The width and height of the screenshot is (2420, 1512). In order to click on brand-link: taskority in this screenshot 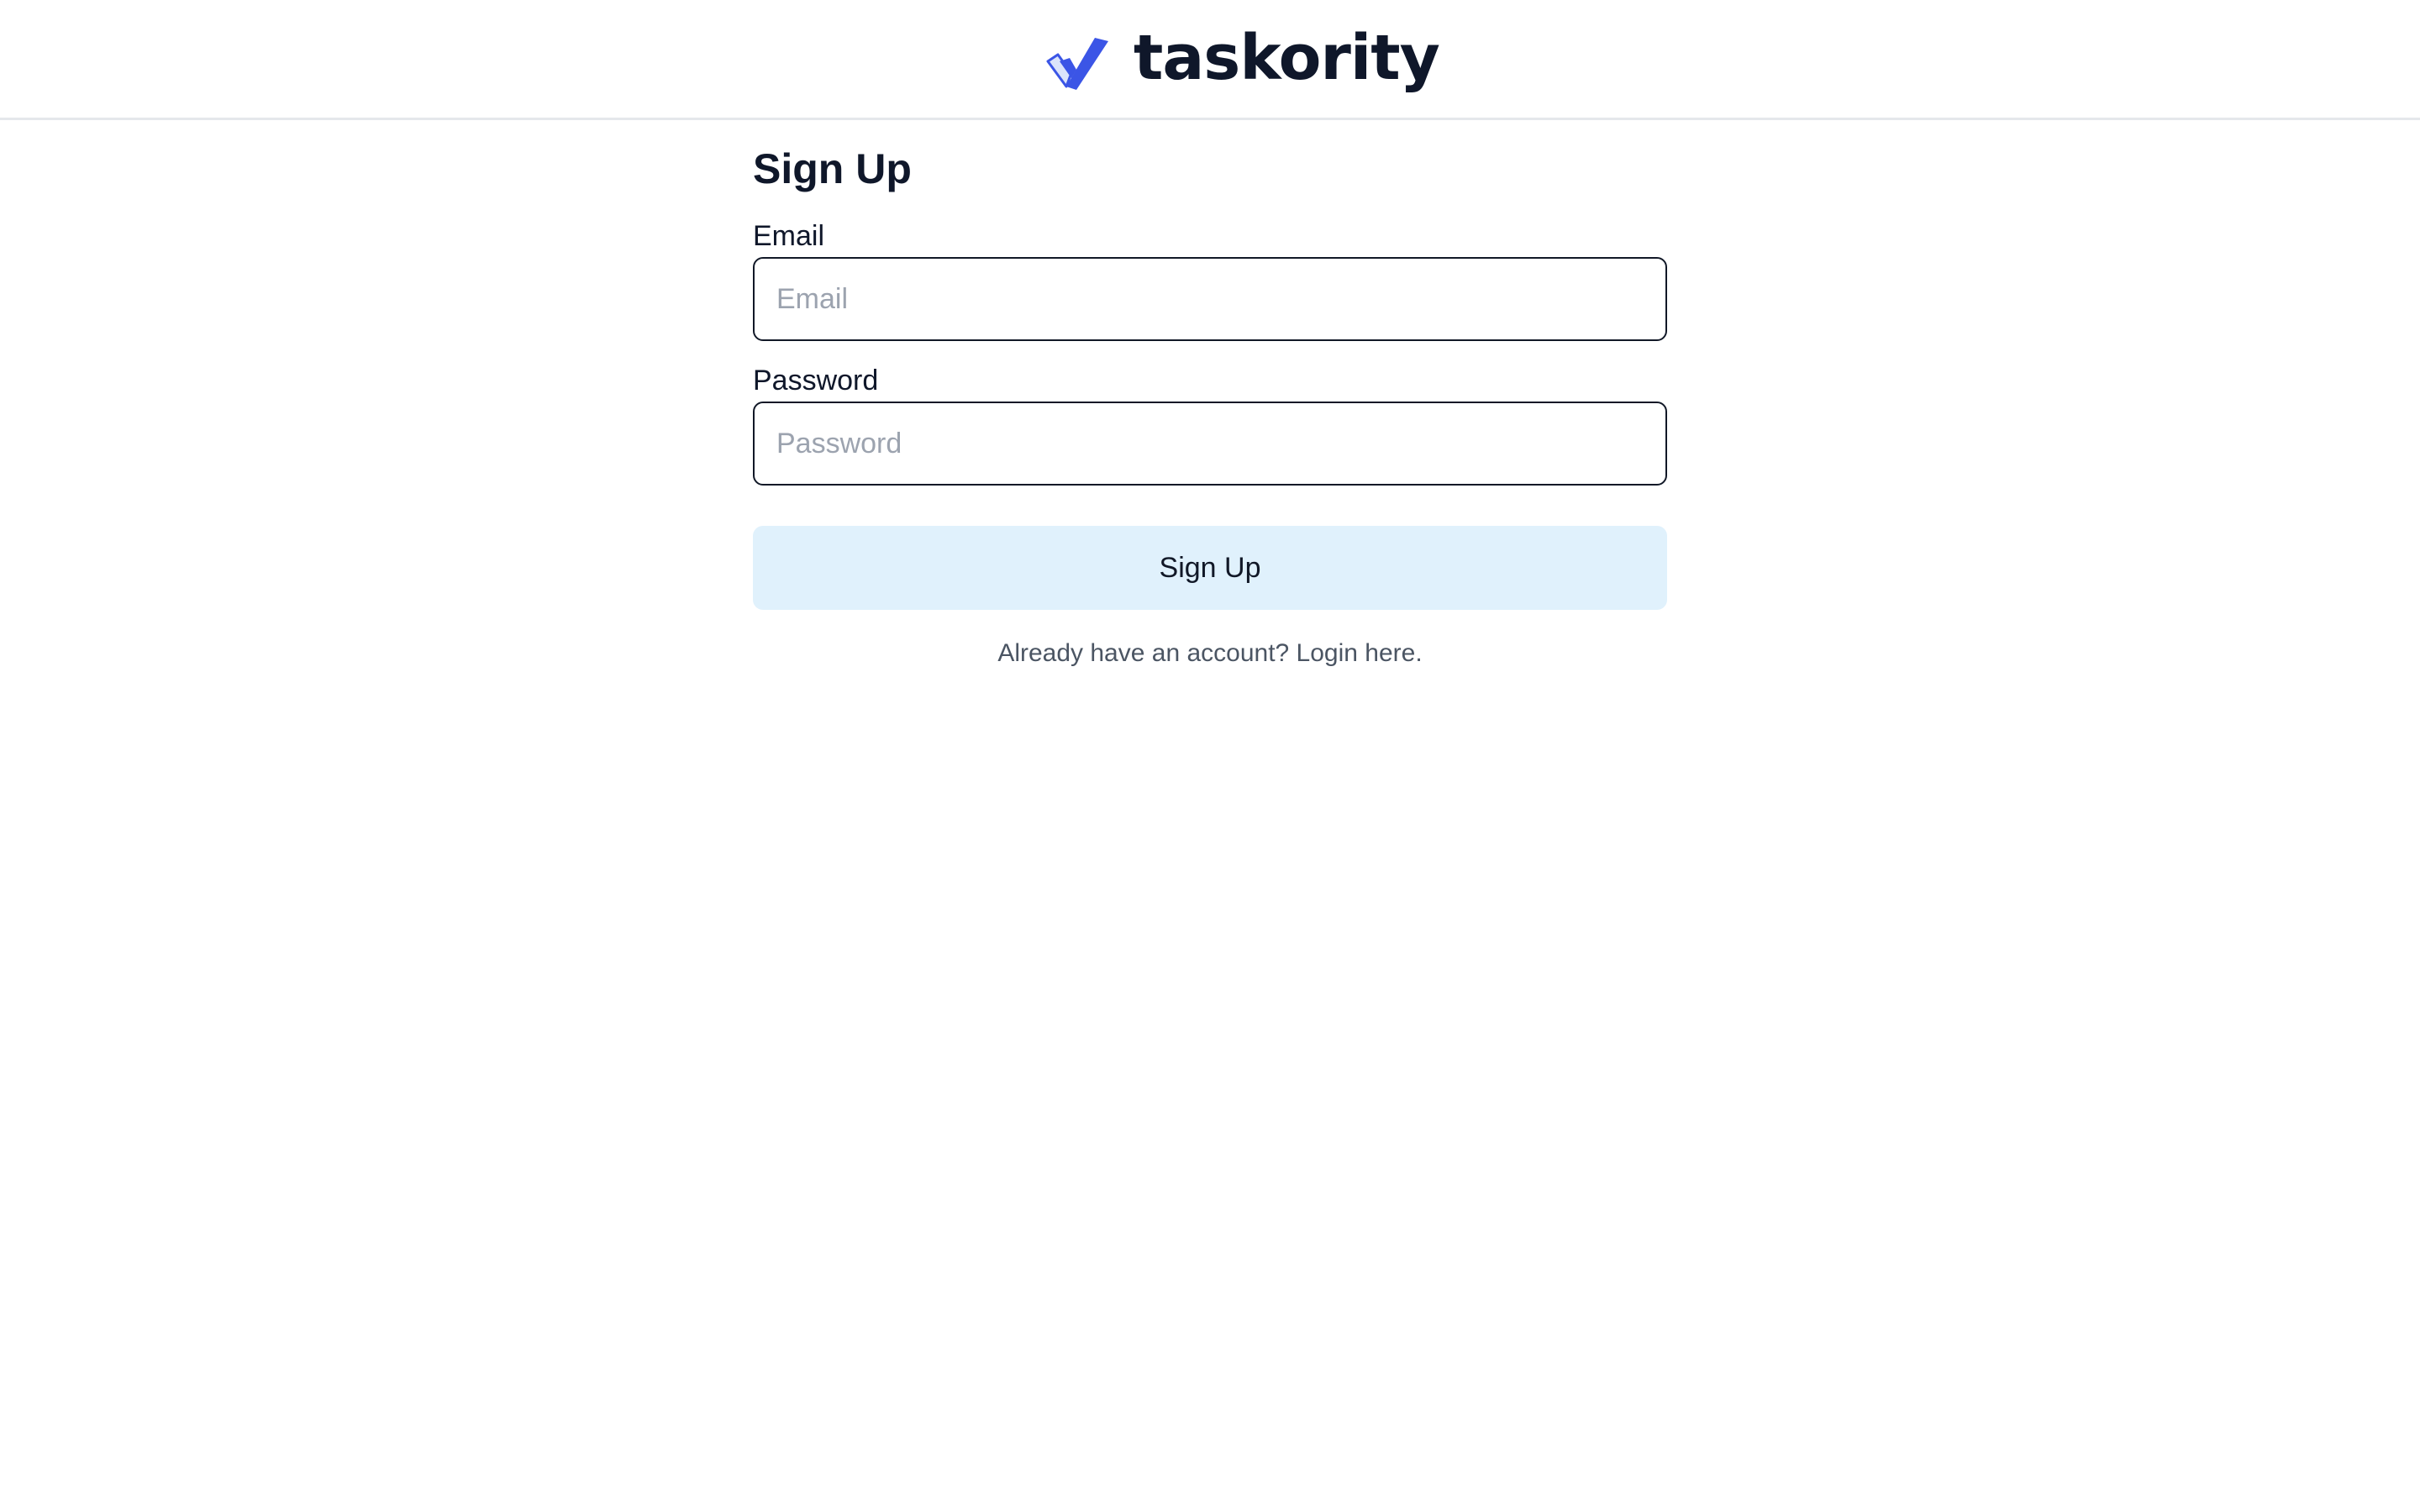, I will do `click(1243, 60)`.